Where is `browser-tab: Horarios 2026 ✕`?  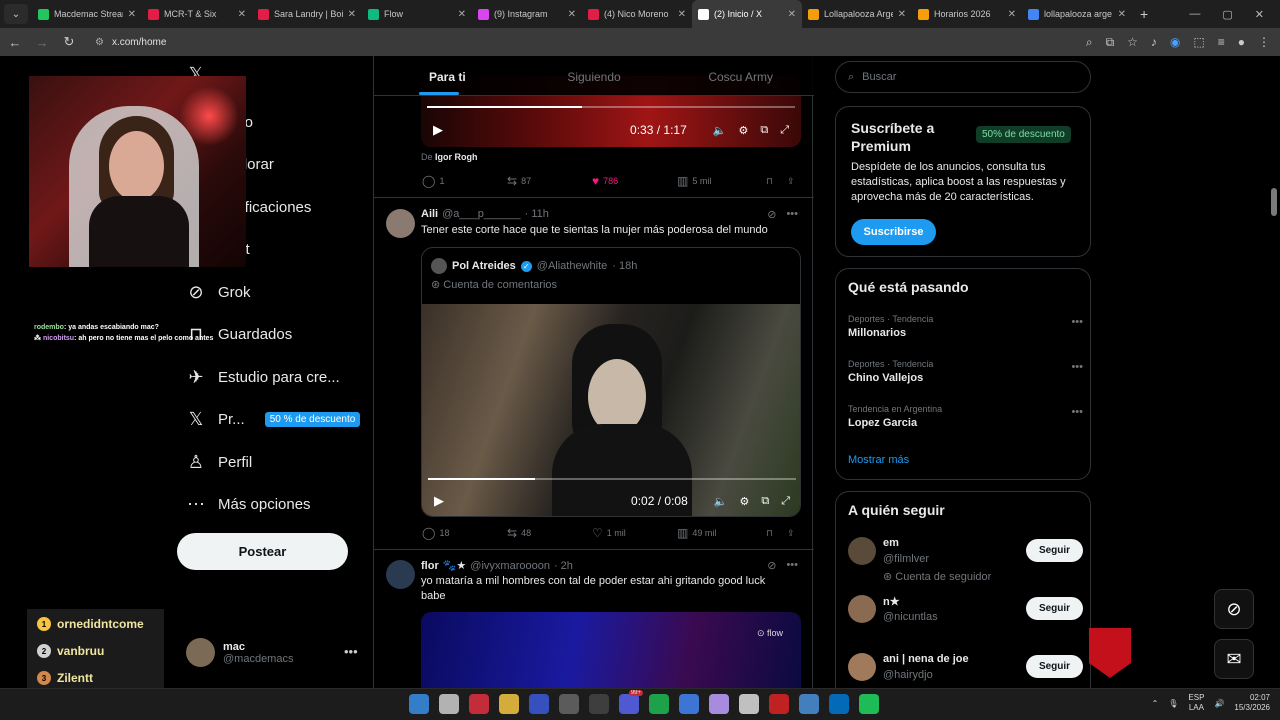 browser-tab: Horarios 2026 ✕ is located at coordinates (967, 14).